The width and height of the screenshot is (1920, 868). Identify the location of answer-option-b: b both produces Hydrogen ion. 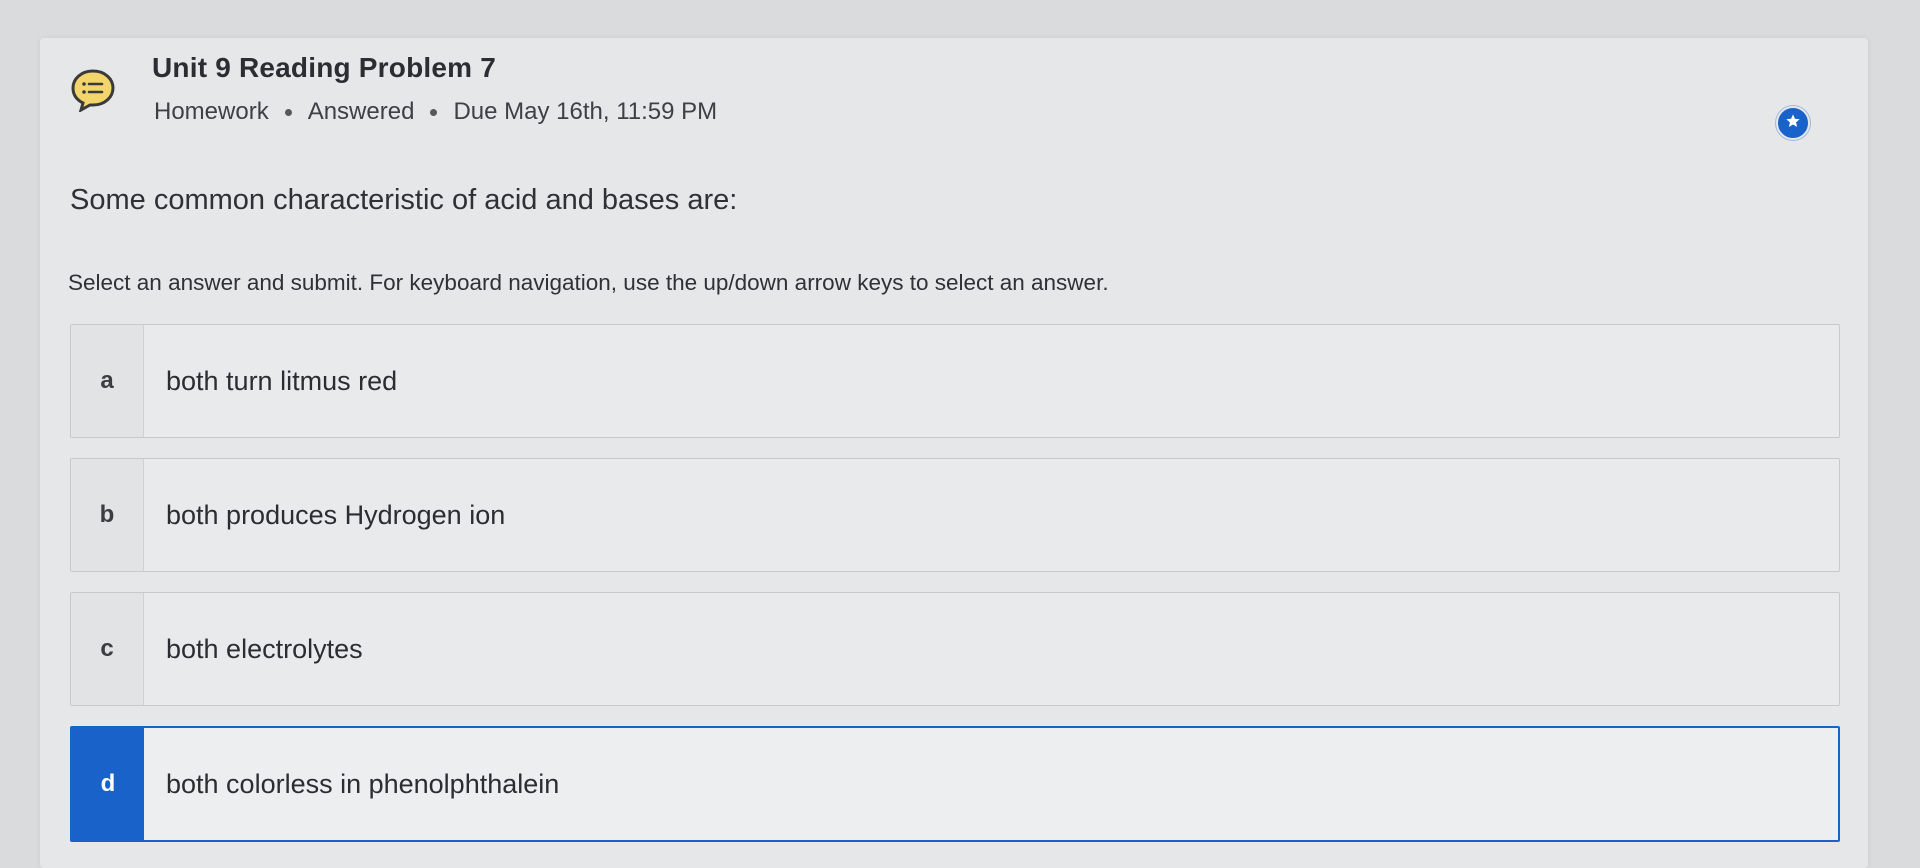
(955, 515).